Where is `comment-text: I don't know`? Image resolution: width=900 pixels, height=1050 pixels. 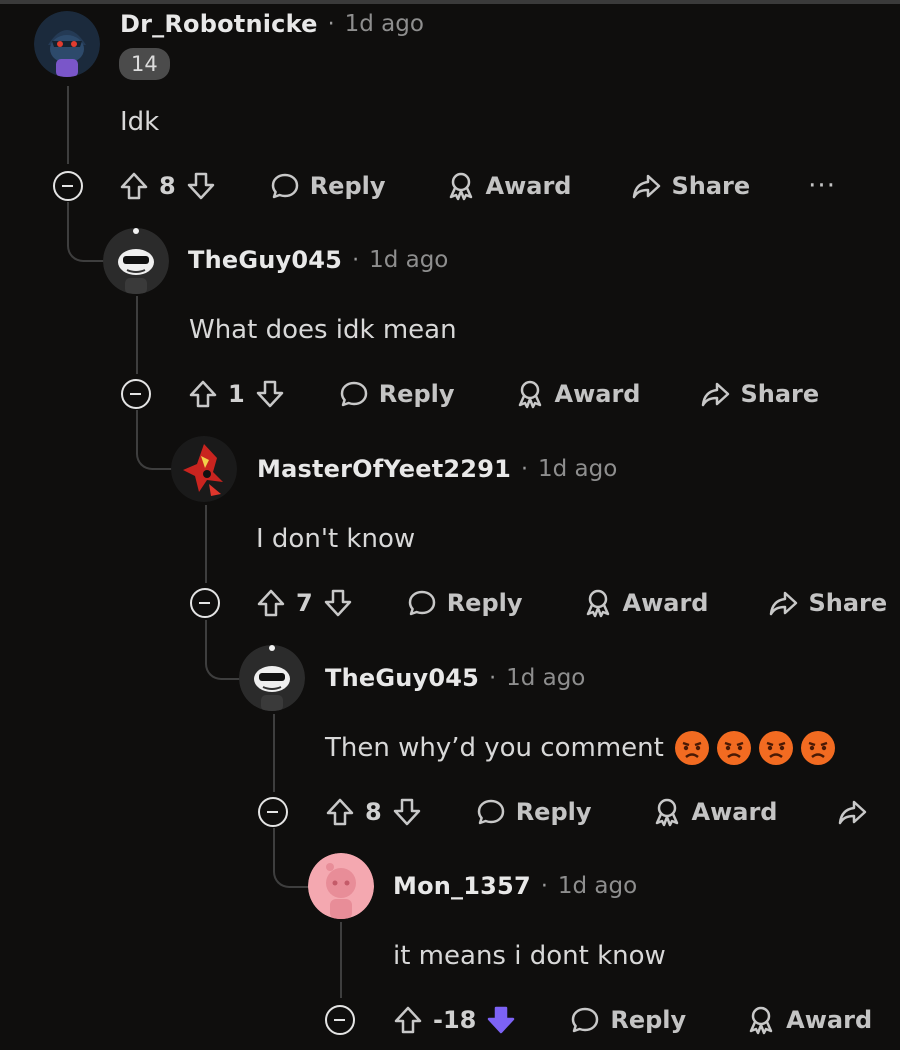
comment-text: I don't know is located at coordinates (336, 539).